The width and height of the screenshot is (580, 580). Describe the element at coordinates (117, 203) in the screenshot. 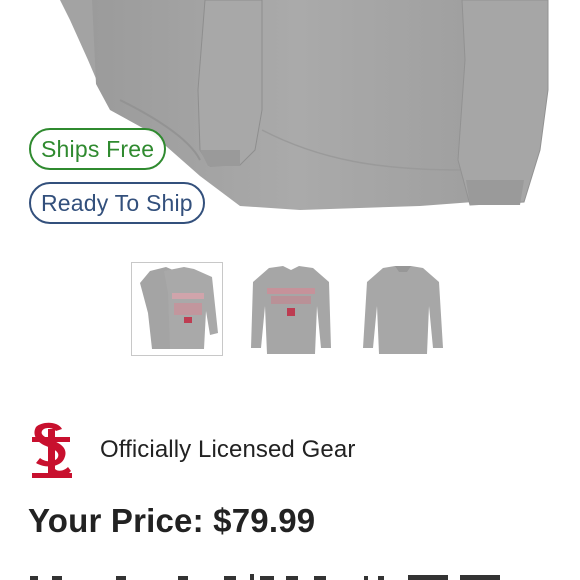

I see `ready-to-ship-badge: Ready To Ship` at that location.